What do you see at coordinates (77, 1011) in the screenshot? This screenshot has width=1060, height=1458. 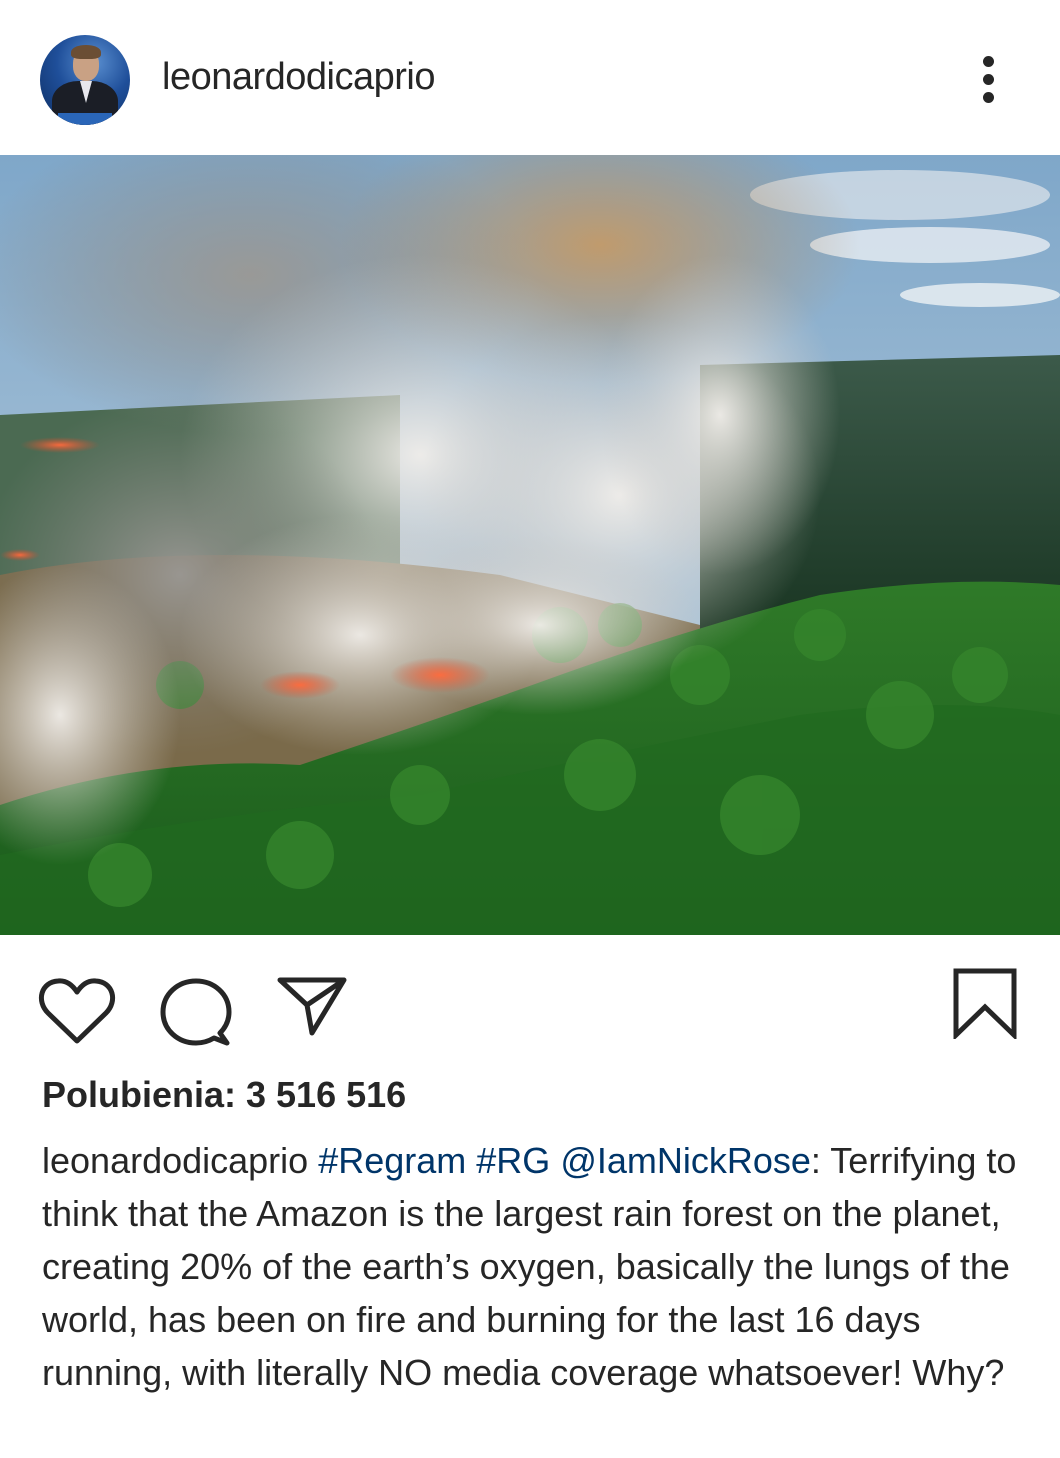 I see `heart-icon` at bounding box center [77, 1011].